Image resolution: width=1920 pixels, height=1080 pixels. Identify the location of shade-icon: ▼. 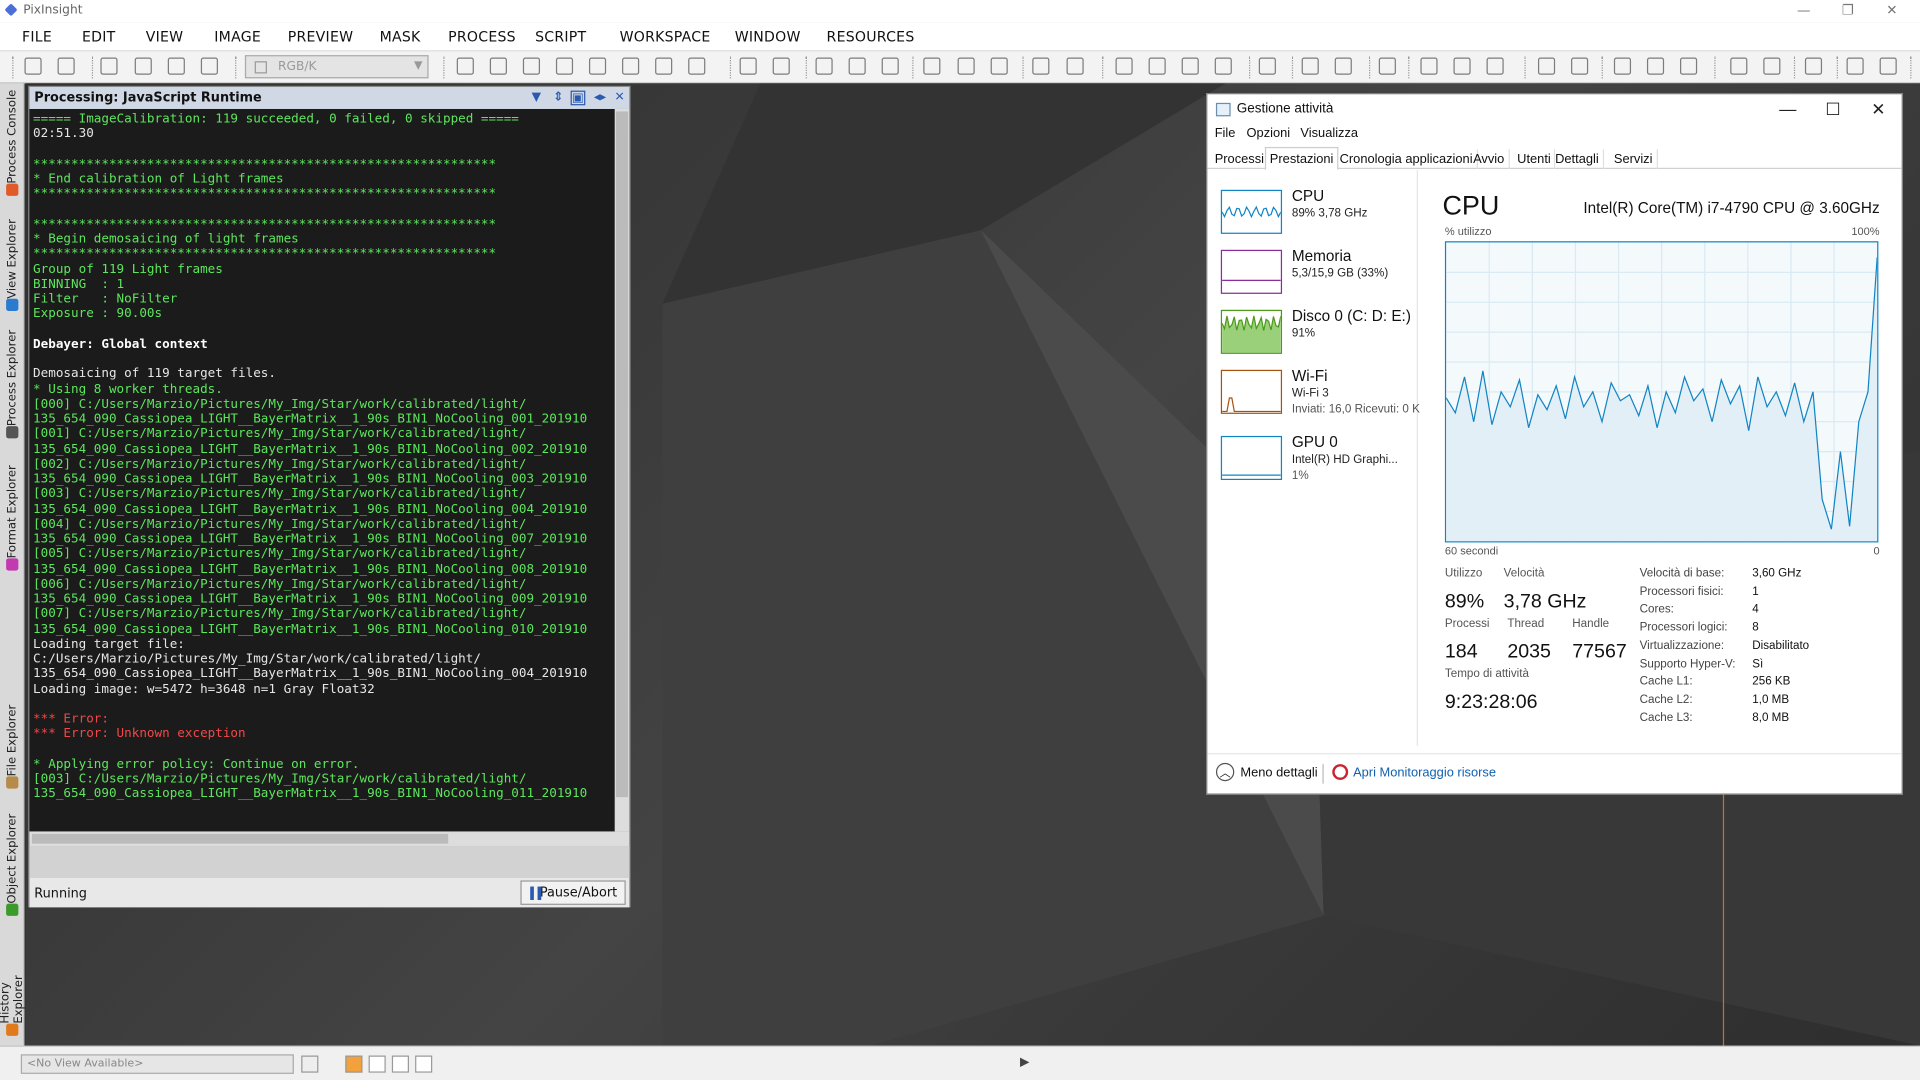
(536, 98).